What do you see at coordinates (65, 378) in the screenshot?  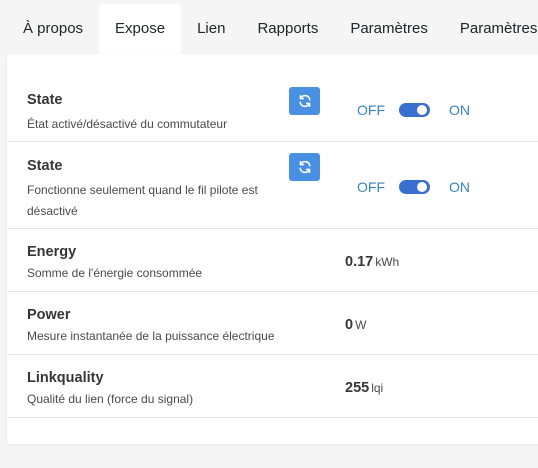 I see `feature-name: Linkquality` at bounding box center [65, 378].